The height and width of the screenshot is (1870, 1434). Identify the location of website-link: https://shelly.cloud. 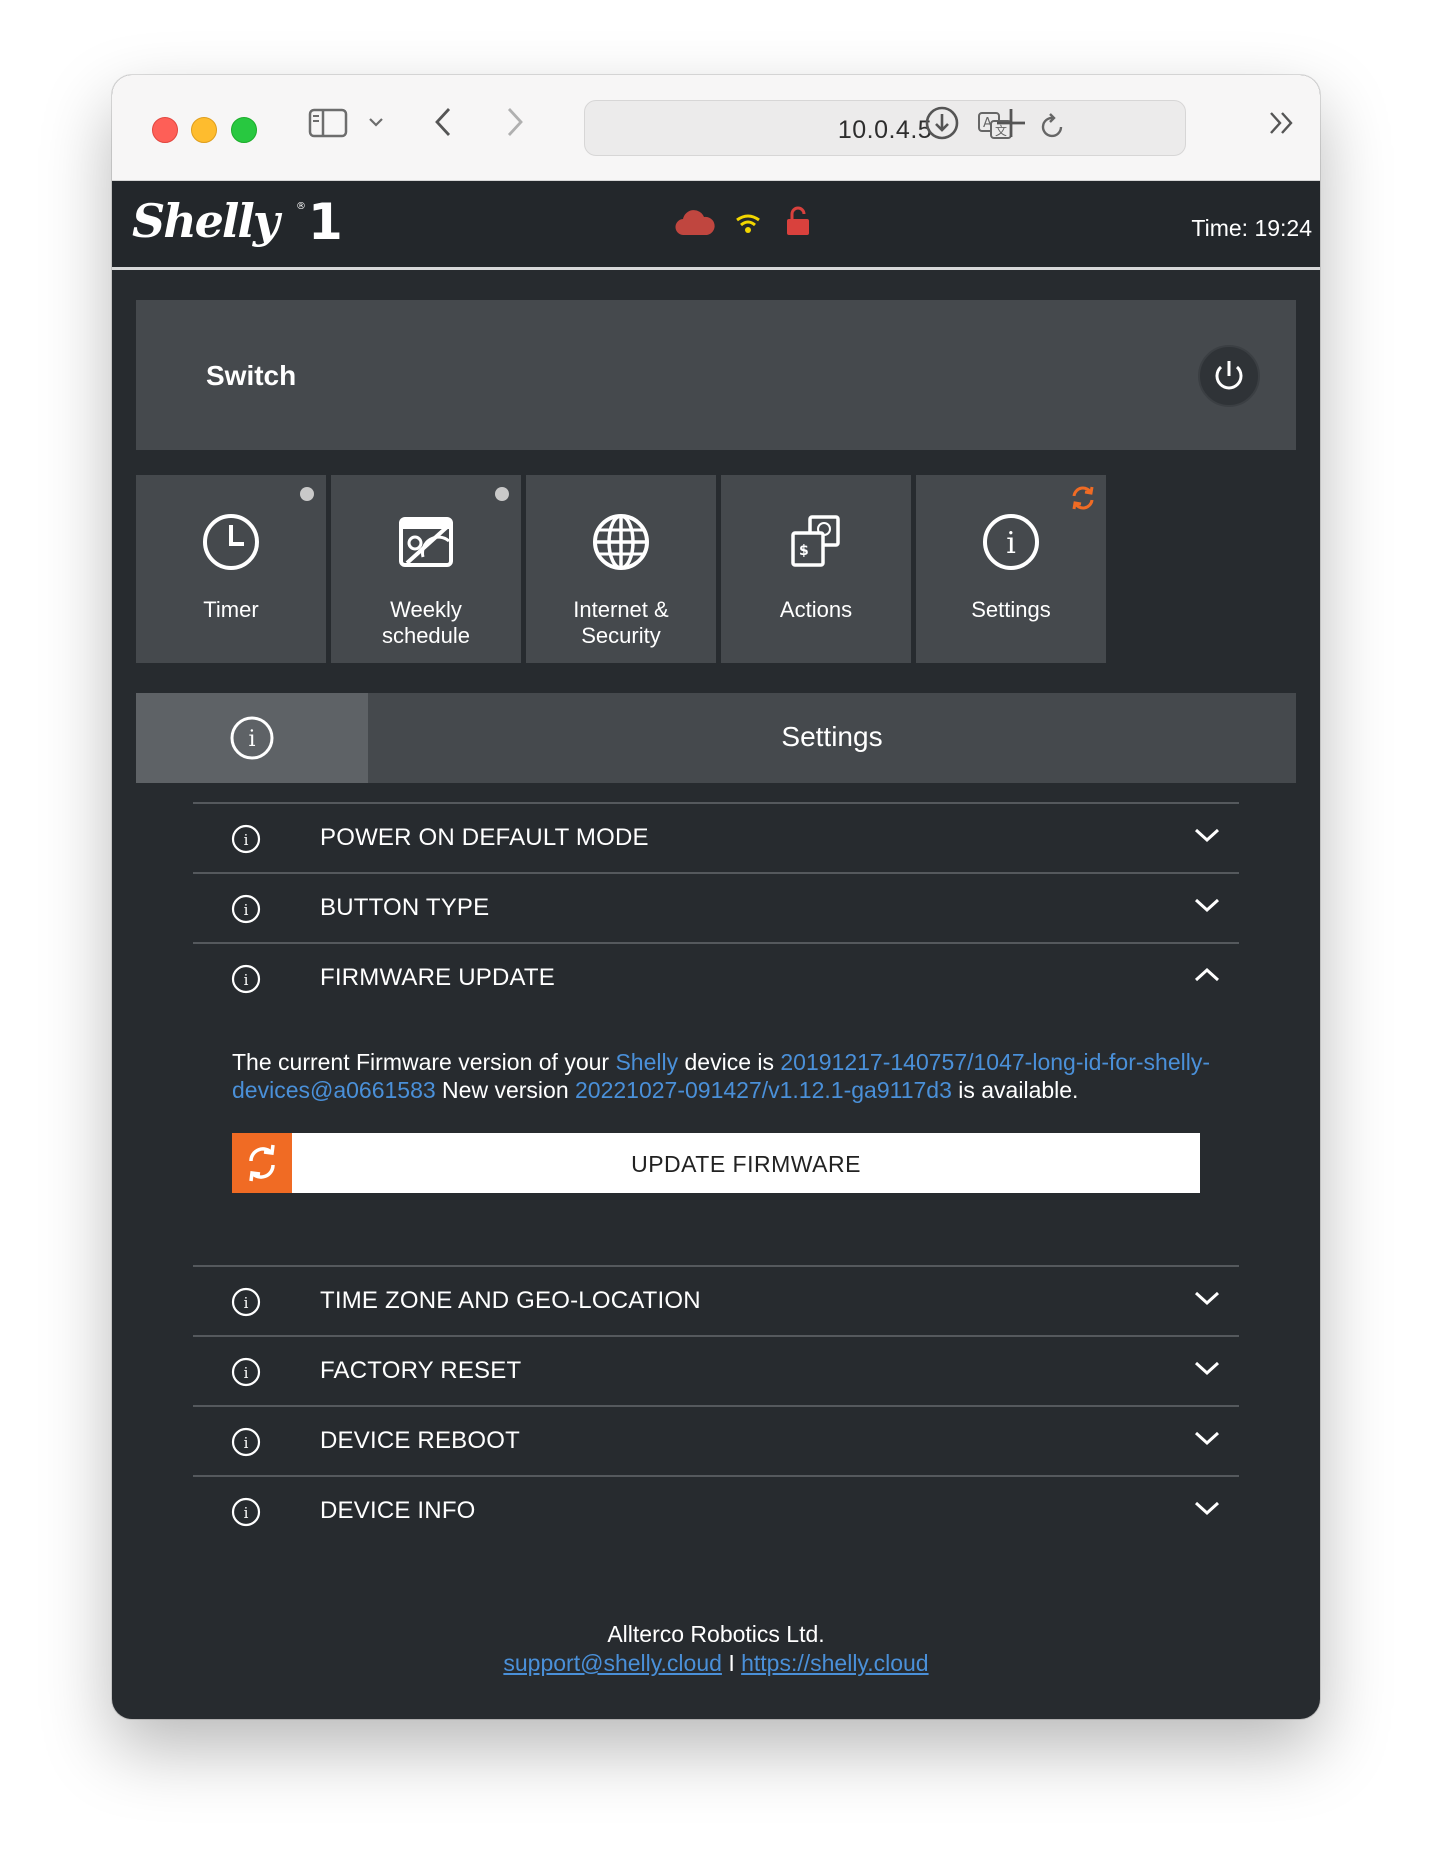
(835, 1663).